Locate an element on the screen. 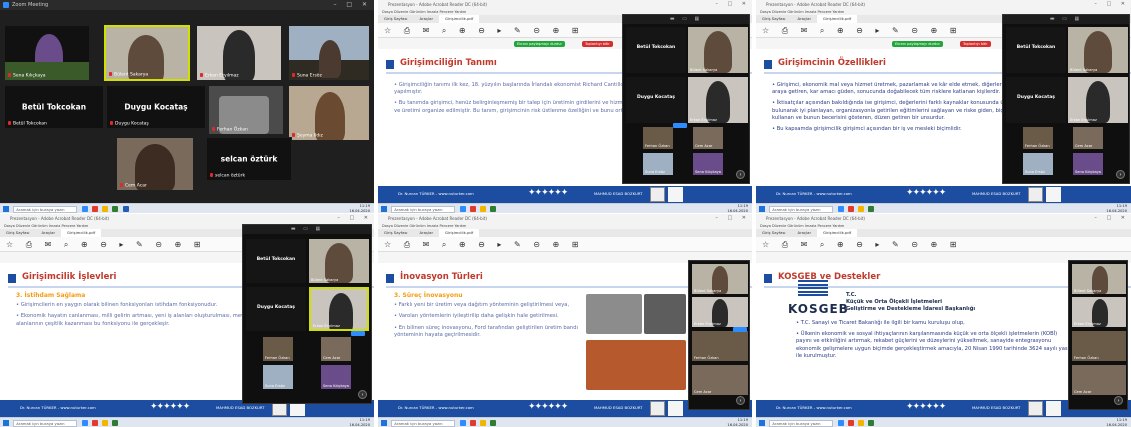 The height and width of the screenshot is (427, 1131). video-tile-active-speaker: Bülent Sakarya is located at coordinates (147, 53).